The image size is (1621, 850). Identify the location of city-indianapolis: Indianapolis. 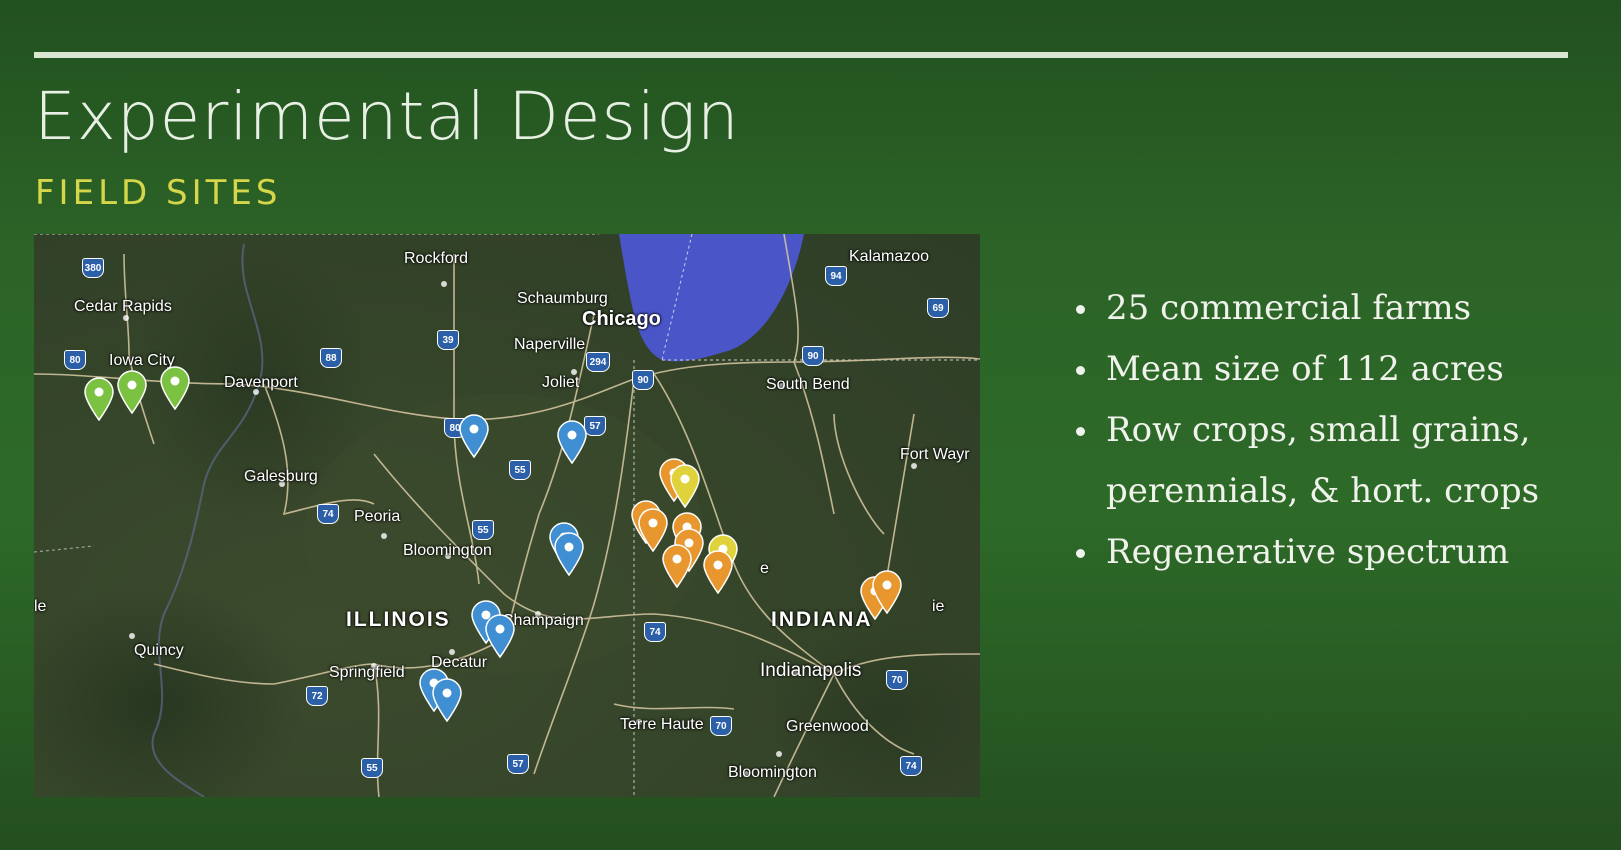
(811, 670).